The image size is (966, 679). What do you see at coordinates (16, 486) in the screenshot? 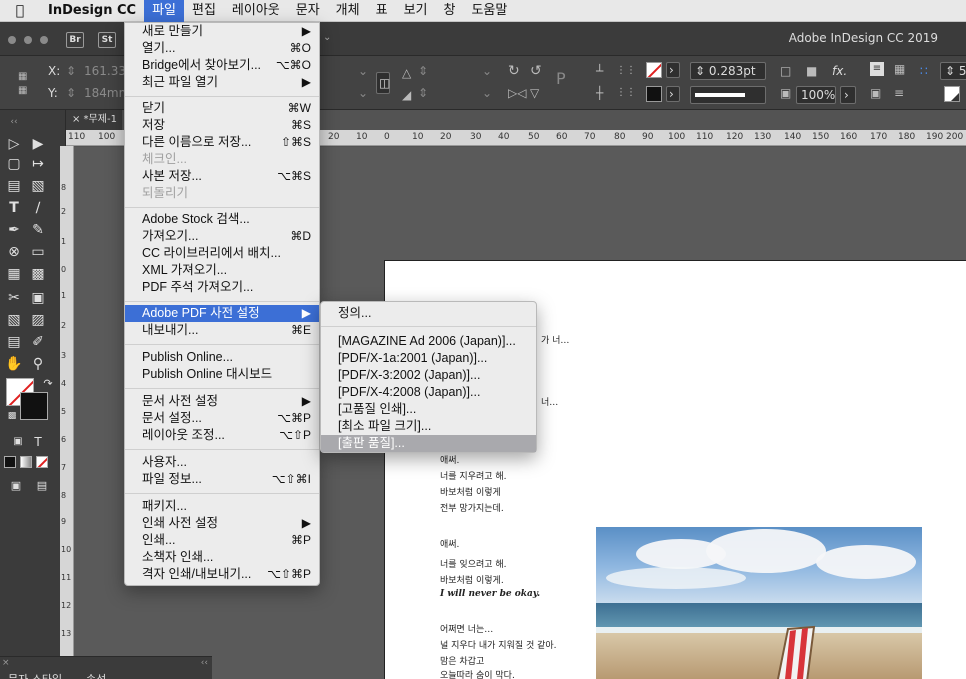
I see `normal-view-icon: ▣` at bounding box center [16, 486].